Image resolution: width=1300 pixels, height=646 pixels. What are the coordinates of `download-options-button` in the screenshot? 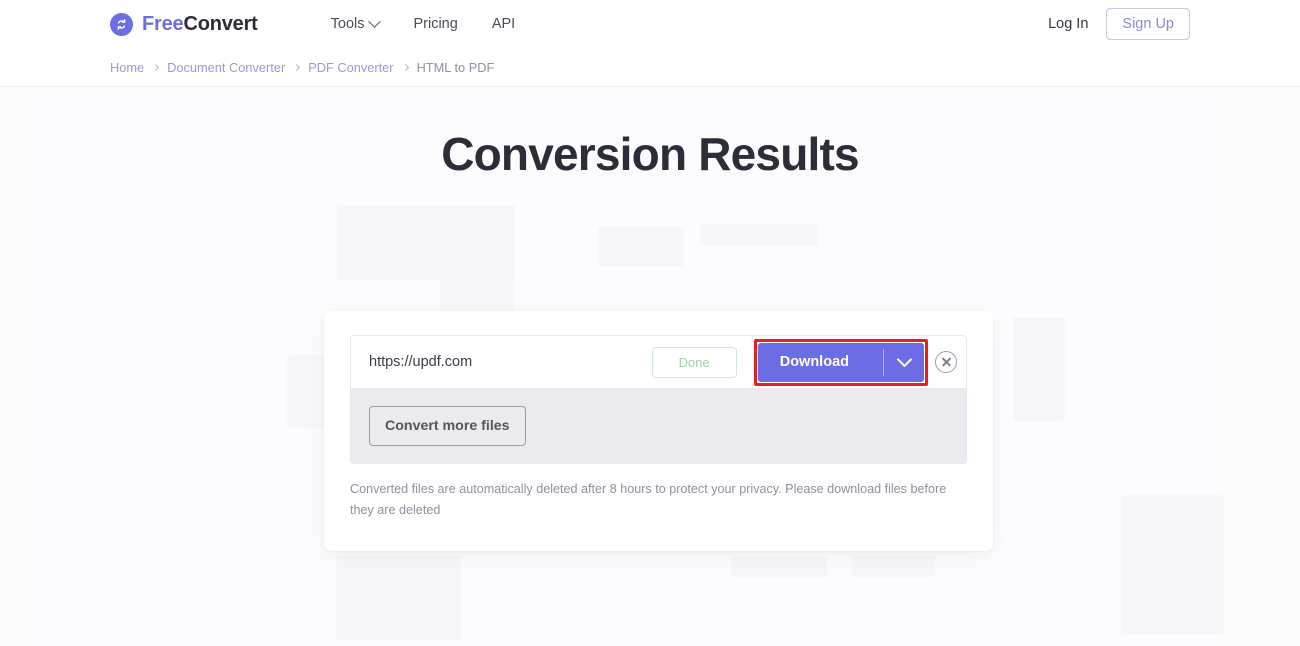 It's located at (904, 362).